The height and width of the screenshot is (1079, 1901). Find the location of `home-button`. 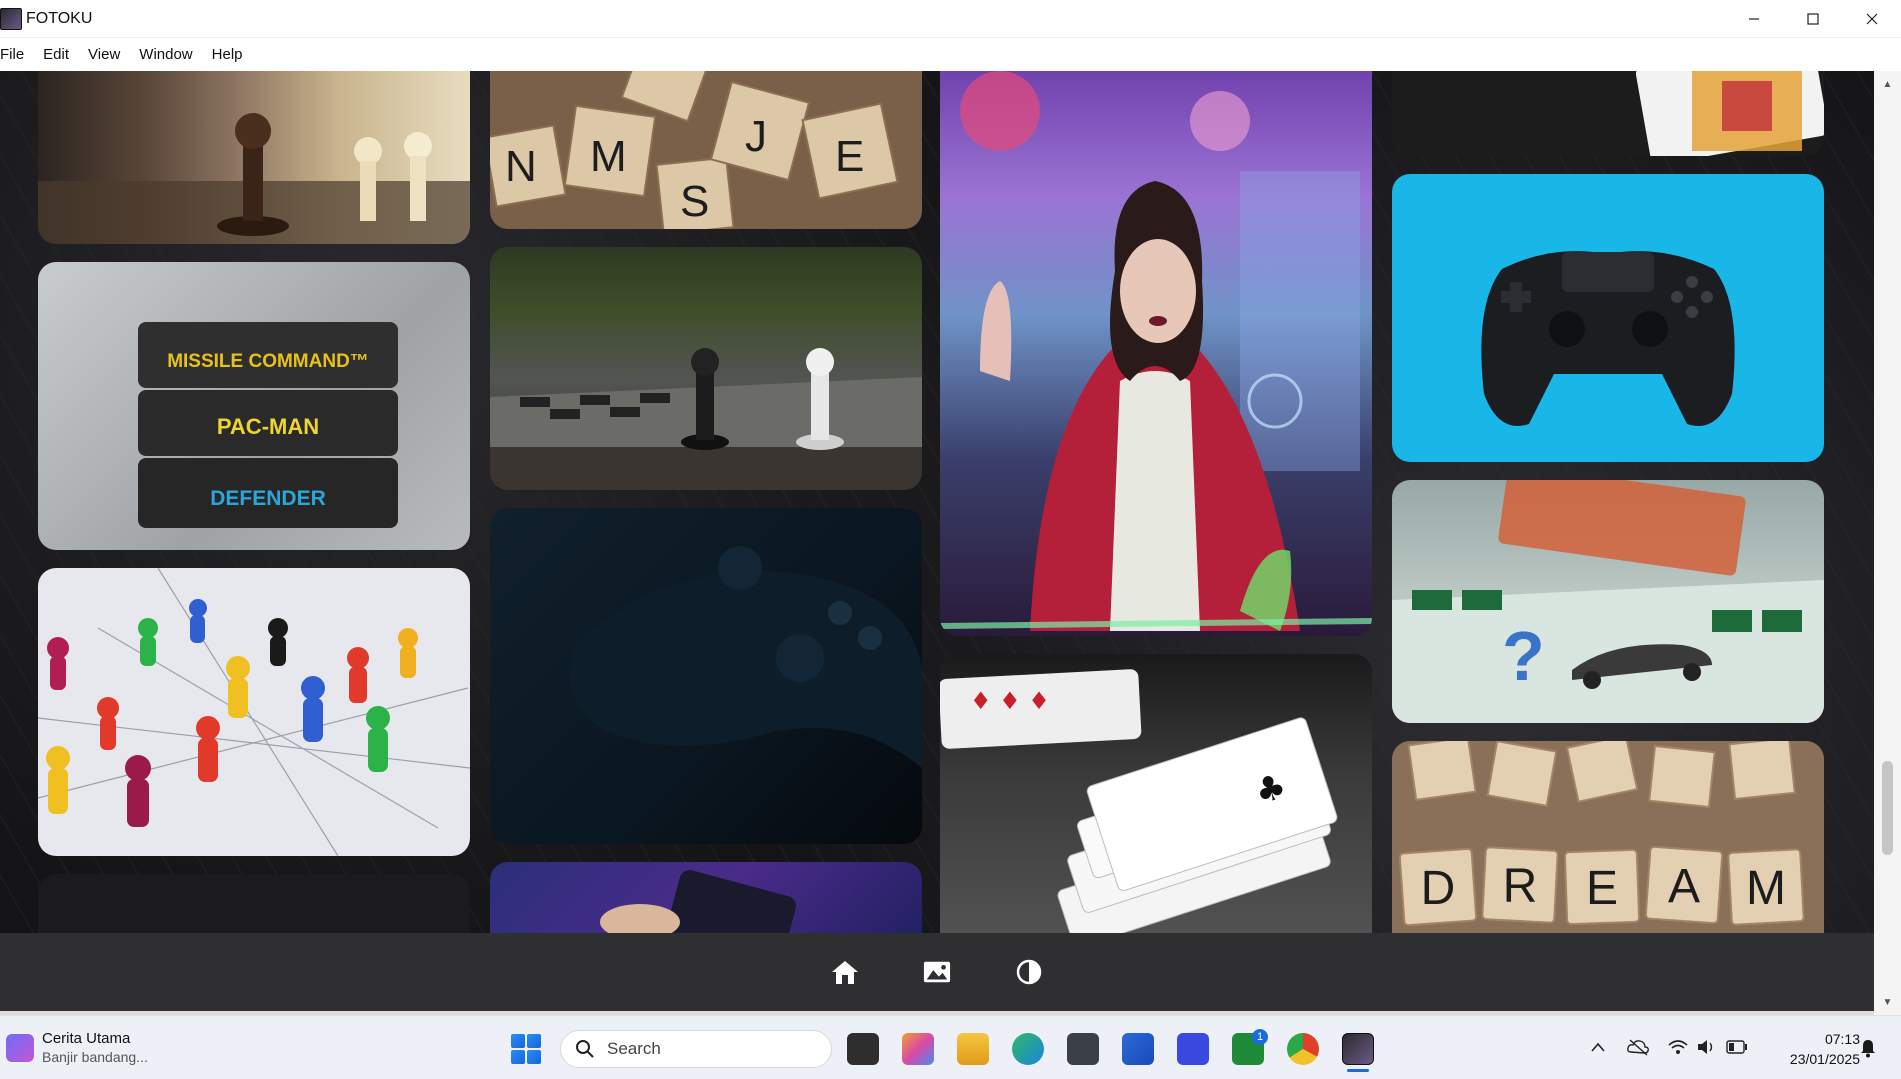

home-button is located at coordinates (845, 972).